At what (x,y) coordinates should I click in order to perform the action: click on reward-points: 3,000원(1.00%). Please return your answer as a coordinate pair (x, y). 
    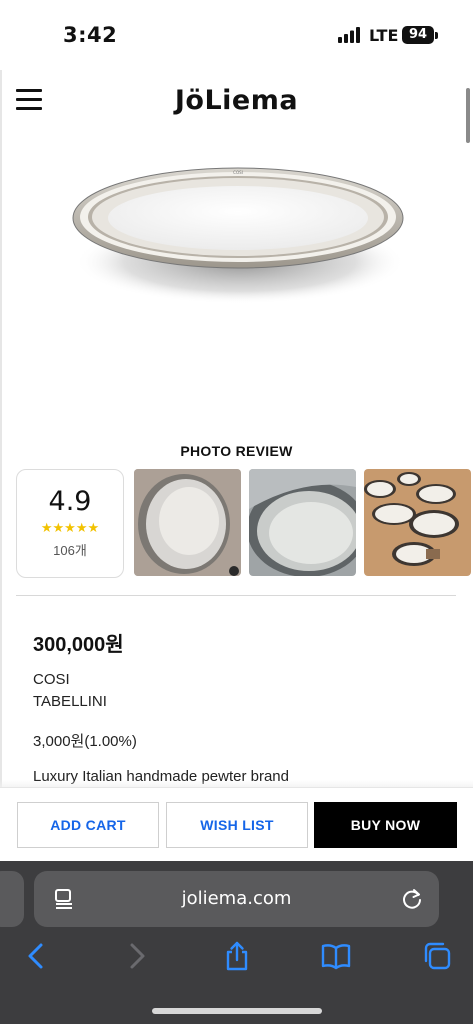
    Looking at the image, I should click on (85, 741).